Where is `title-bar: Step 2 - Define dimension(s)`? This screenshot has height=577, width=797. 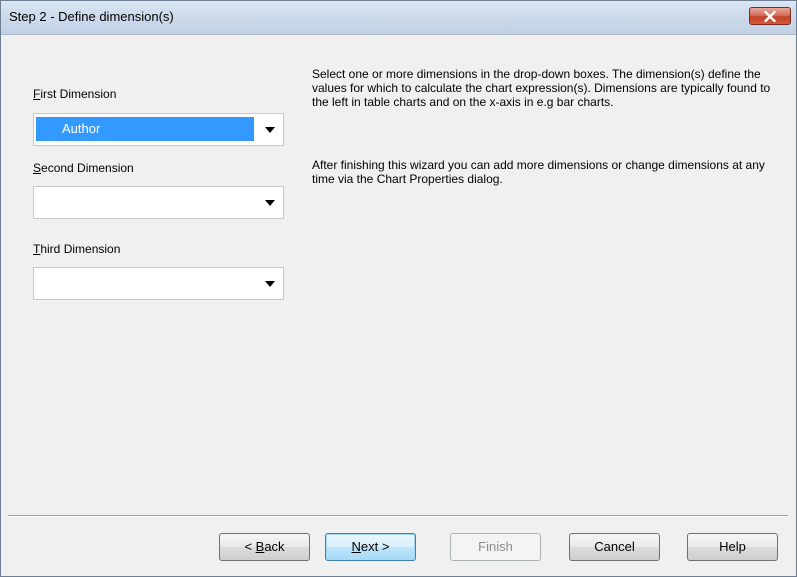 title-bar: Step 2 - Define dimension(s) is located at coordinates (398, 18).